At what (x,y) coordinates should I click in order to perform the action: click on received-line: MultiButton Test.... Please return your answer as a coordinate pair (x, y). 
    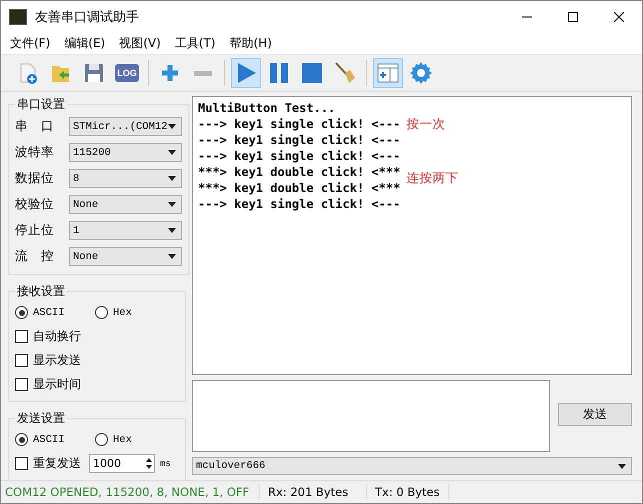
    Looking at the image, I should click on (267, 108).